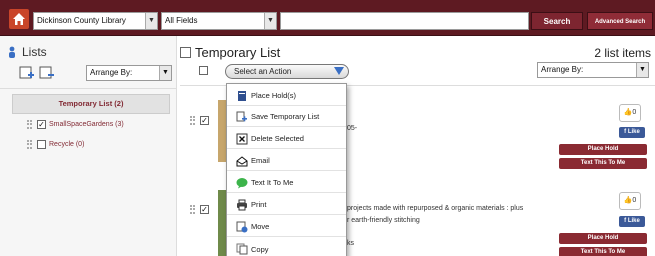 Image resolution: width=655 pixels, height=256 pixels. Describe the element at coordinates (203, 70) in the screenshot. I see `select-all-checkbox` at that location.